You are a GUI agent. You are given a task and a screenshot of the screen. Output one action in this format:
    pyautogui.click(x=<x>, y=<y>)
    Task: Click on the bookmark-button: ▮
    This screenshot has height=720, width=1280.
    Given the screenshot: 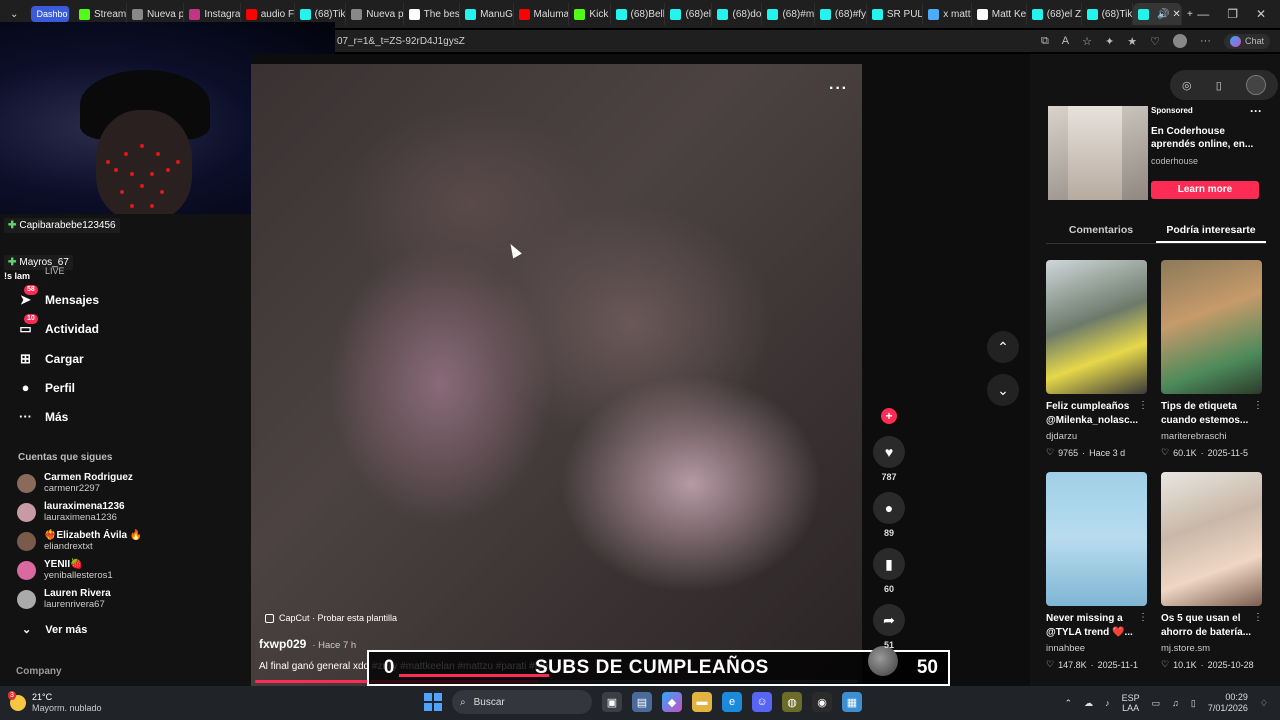 What is the action you would take?
    pyautogui.click(x=889, y=564)
    